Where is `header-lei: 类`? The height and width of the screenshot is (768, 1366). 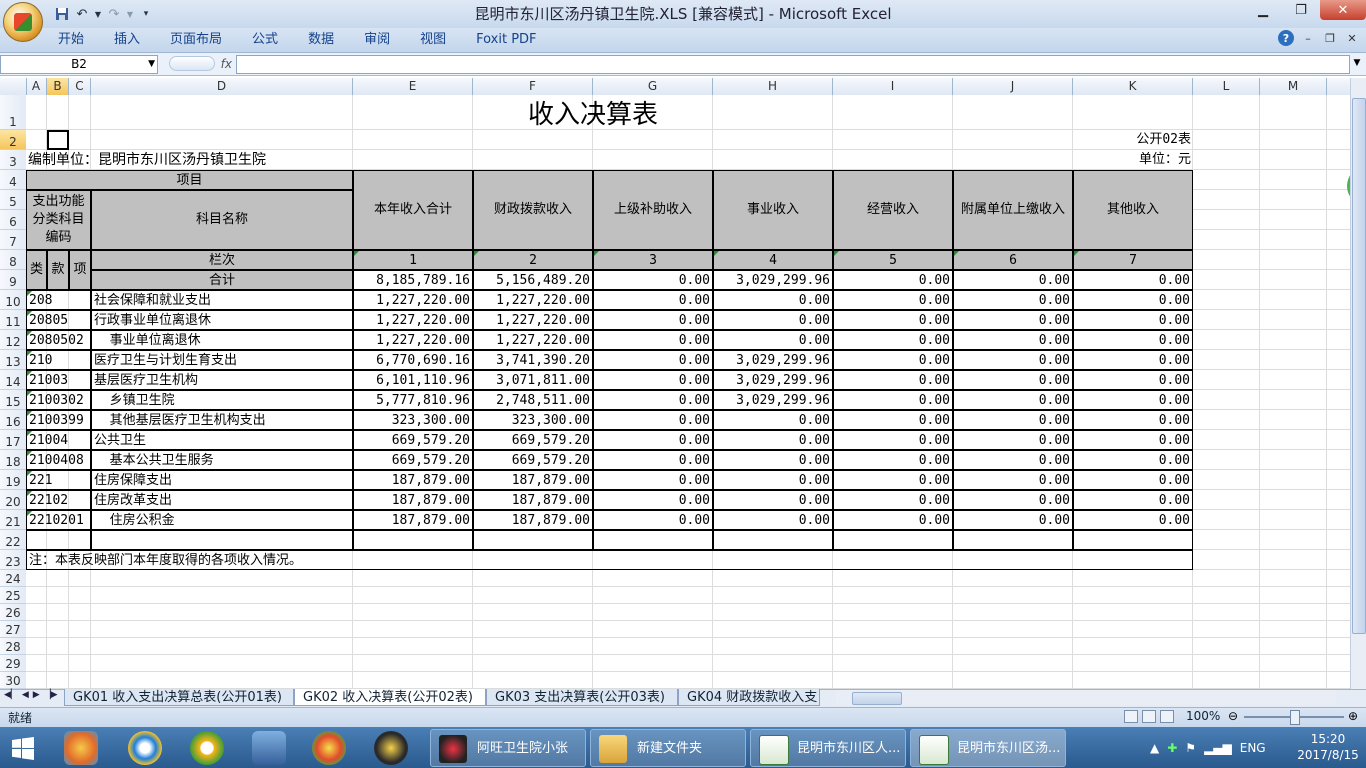 header-lei: 类 is located at coordinates (36, 270).